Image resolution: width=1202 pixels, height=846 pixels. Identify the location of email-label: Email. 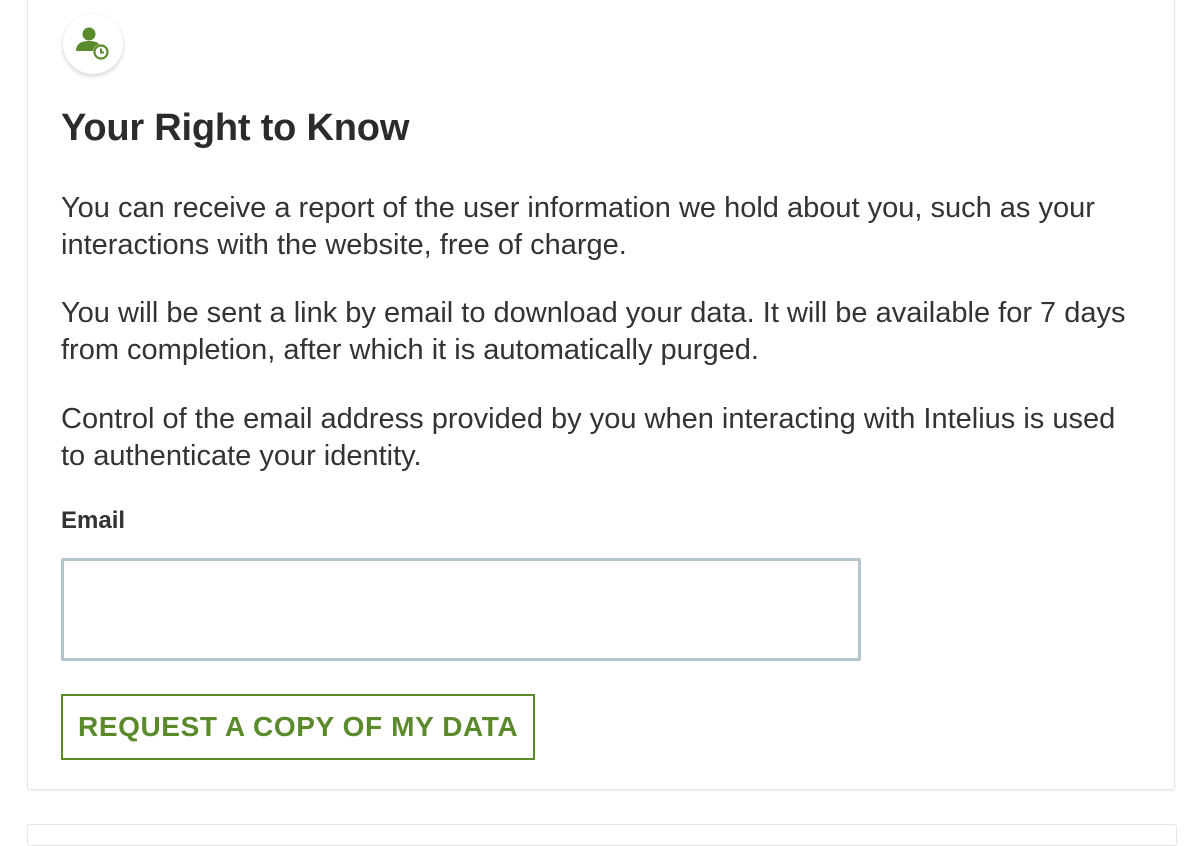
(93, 520).